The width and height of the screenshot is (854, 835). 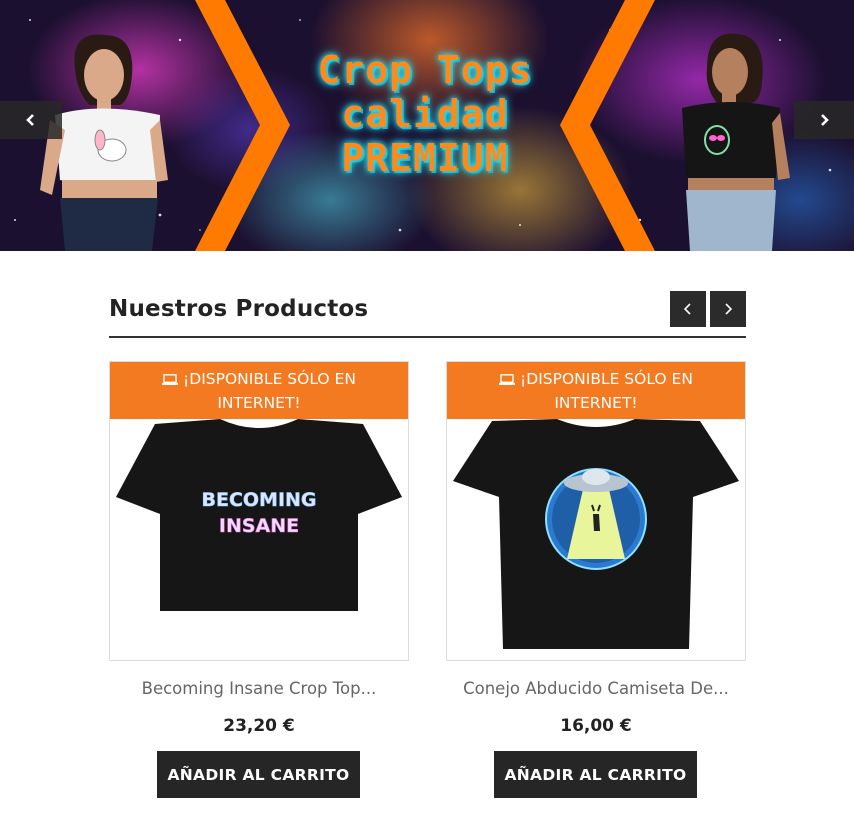 I want to click on hero-title: Crop Tops calidad PREMIUM, so click(x=425, y=114).